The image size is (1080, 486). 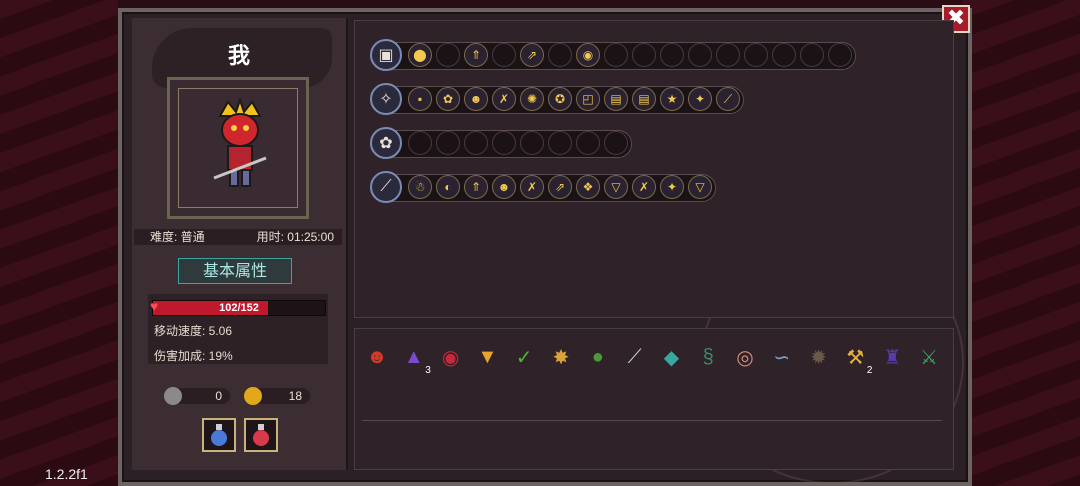 I want to click on pickaxe-icon: ⚒ 2, so click(x=856, y=359).